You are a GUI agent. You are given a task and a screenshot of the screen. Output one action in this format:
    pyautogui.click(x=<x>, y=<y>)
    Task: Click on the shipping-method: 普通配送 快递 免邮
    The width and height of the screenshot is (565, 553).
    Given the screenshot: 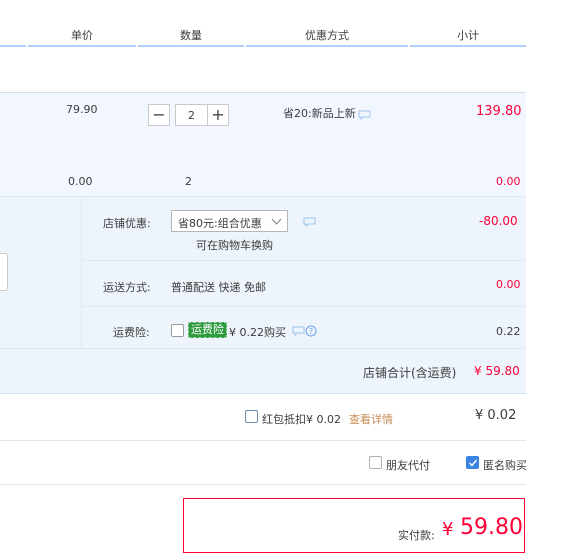 What is the action you would take?
    pyautogui.click(x=218, y=287)
    